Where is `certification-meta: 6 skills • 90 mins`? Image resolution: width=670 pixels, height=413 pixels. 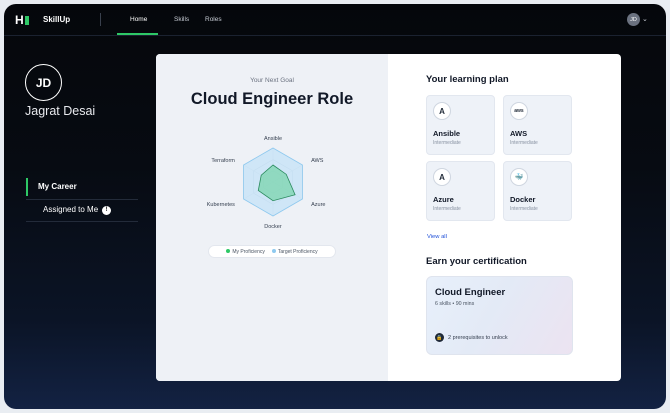 certification-meta: 6 skills • 90 mins is located at coordinates (455, 304).